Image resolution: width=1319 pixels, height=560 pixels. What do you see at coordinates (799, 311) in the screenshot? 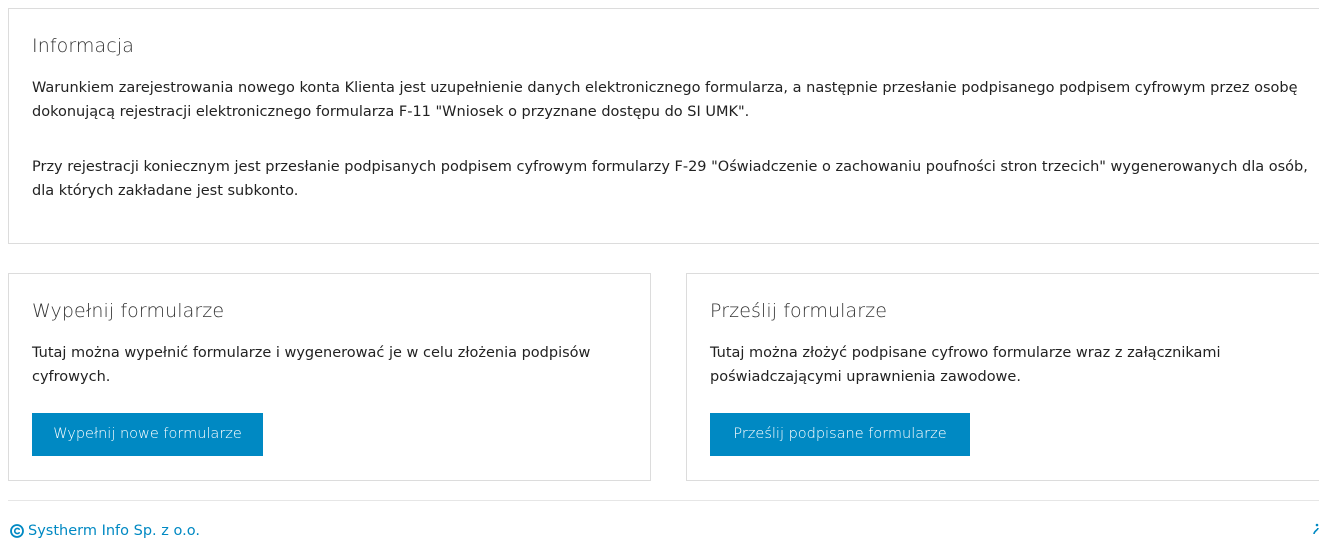
I see `send-forms-title: Prześlij formularze` at bounding box center [799, 311].